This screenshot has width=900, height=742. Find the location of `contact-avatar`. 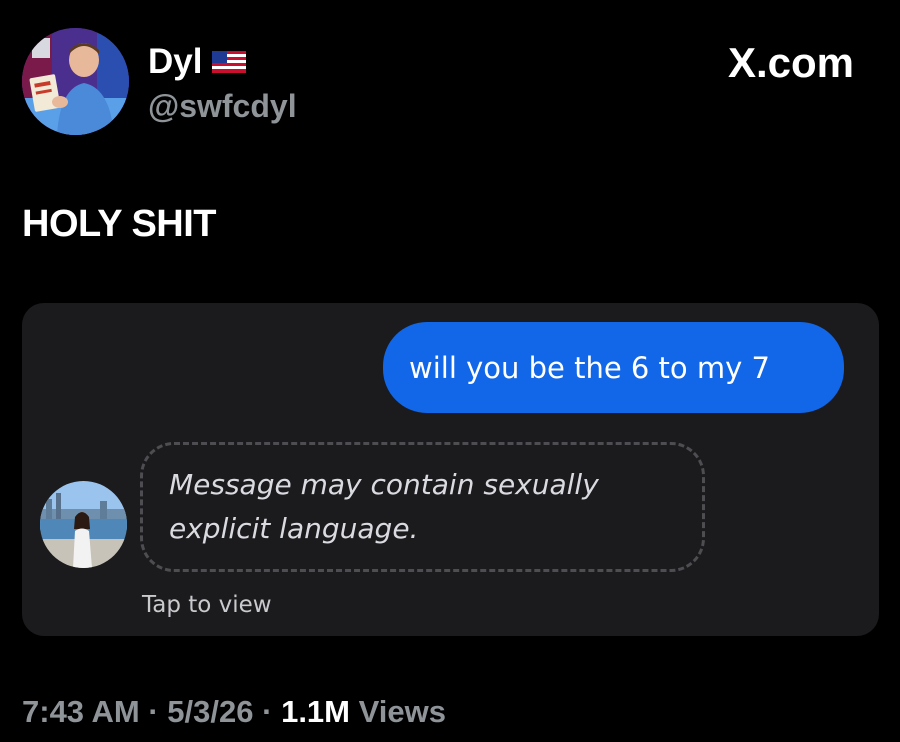

contact-avatar is located at coordinates (83, 524).